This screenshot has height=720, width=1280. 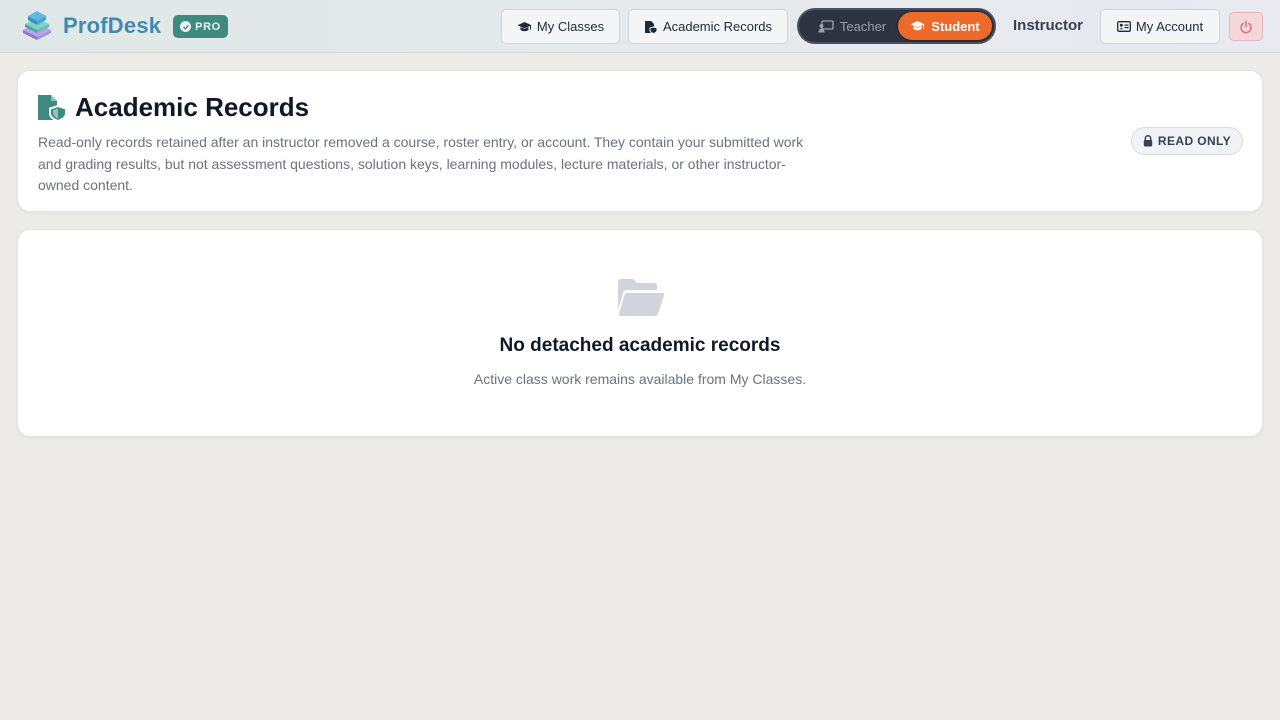 I want to click on empty-state-title: No detached academic records, so click(x=640, y=345).